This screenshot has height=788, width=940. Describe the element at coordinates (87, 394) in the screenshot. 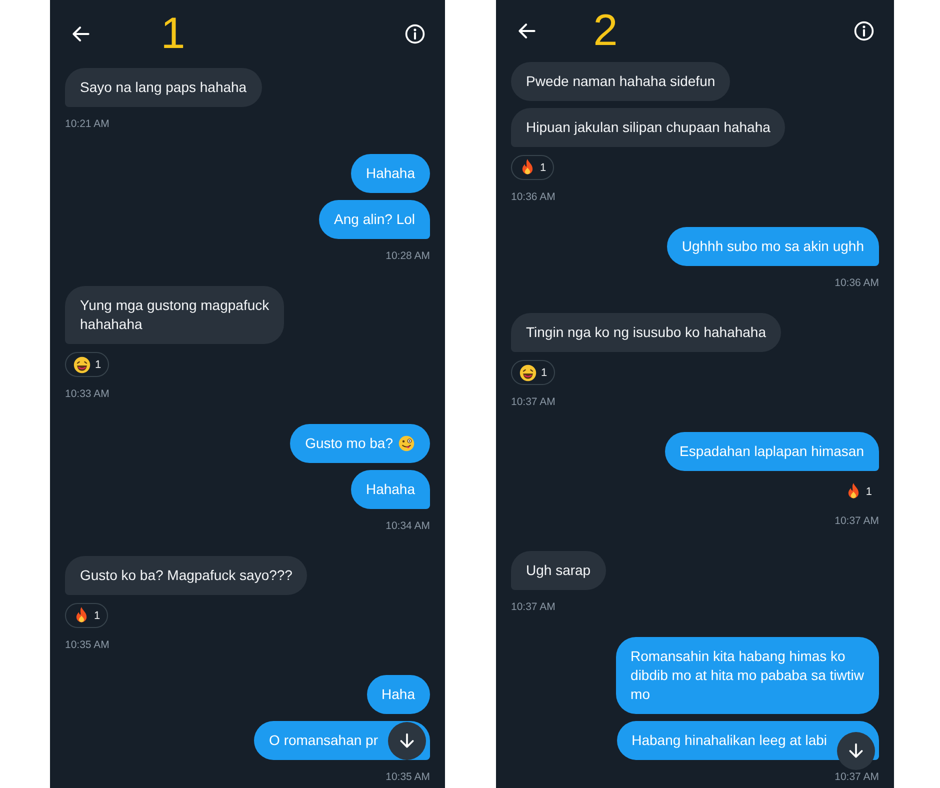

I see `timestamp: 10:33 AM` at that location.